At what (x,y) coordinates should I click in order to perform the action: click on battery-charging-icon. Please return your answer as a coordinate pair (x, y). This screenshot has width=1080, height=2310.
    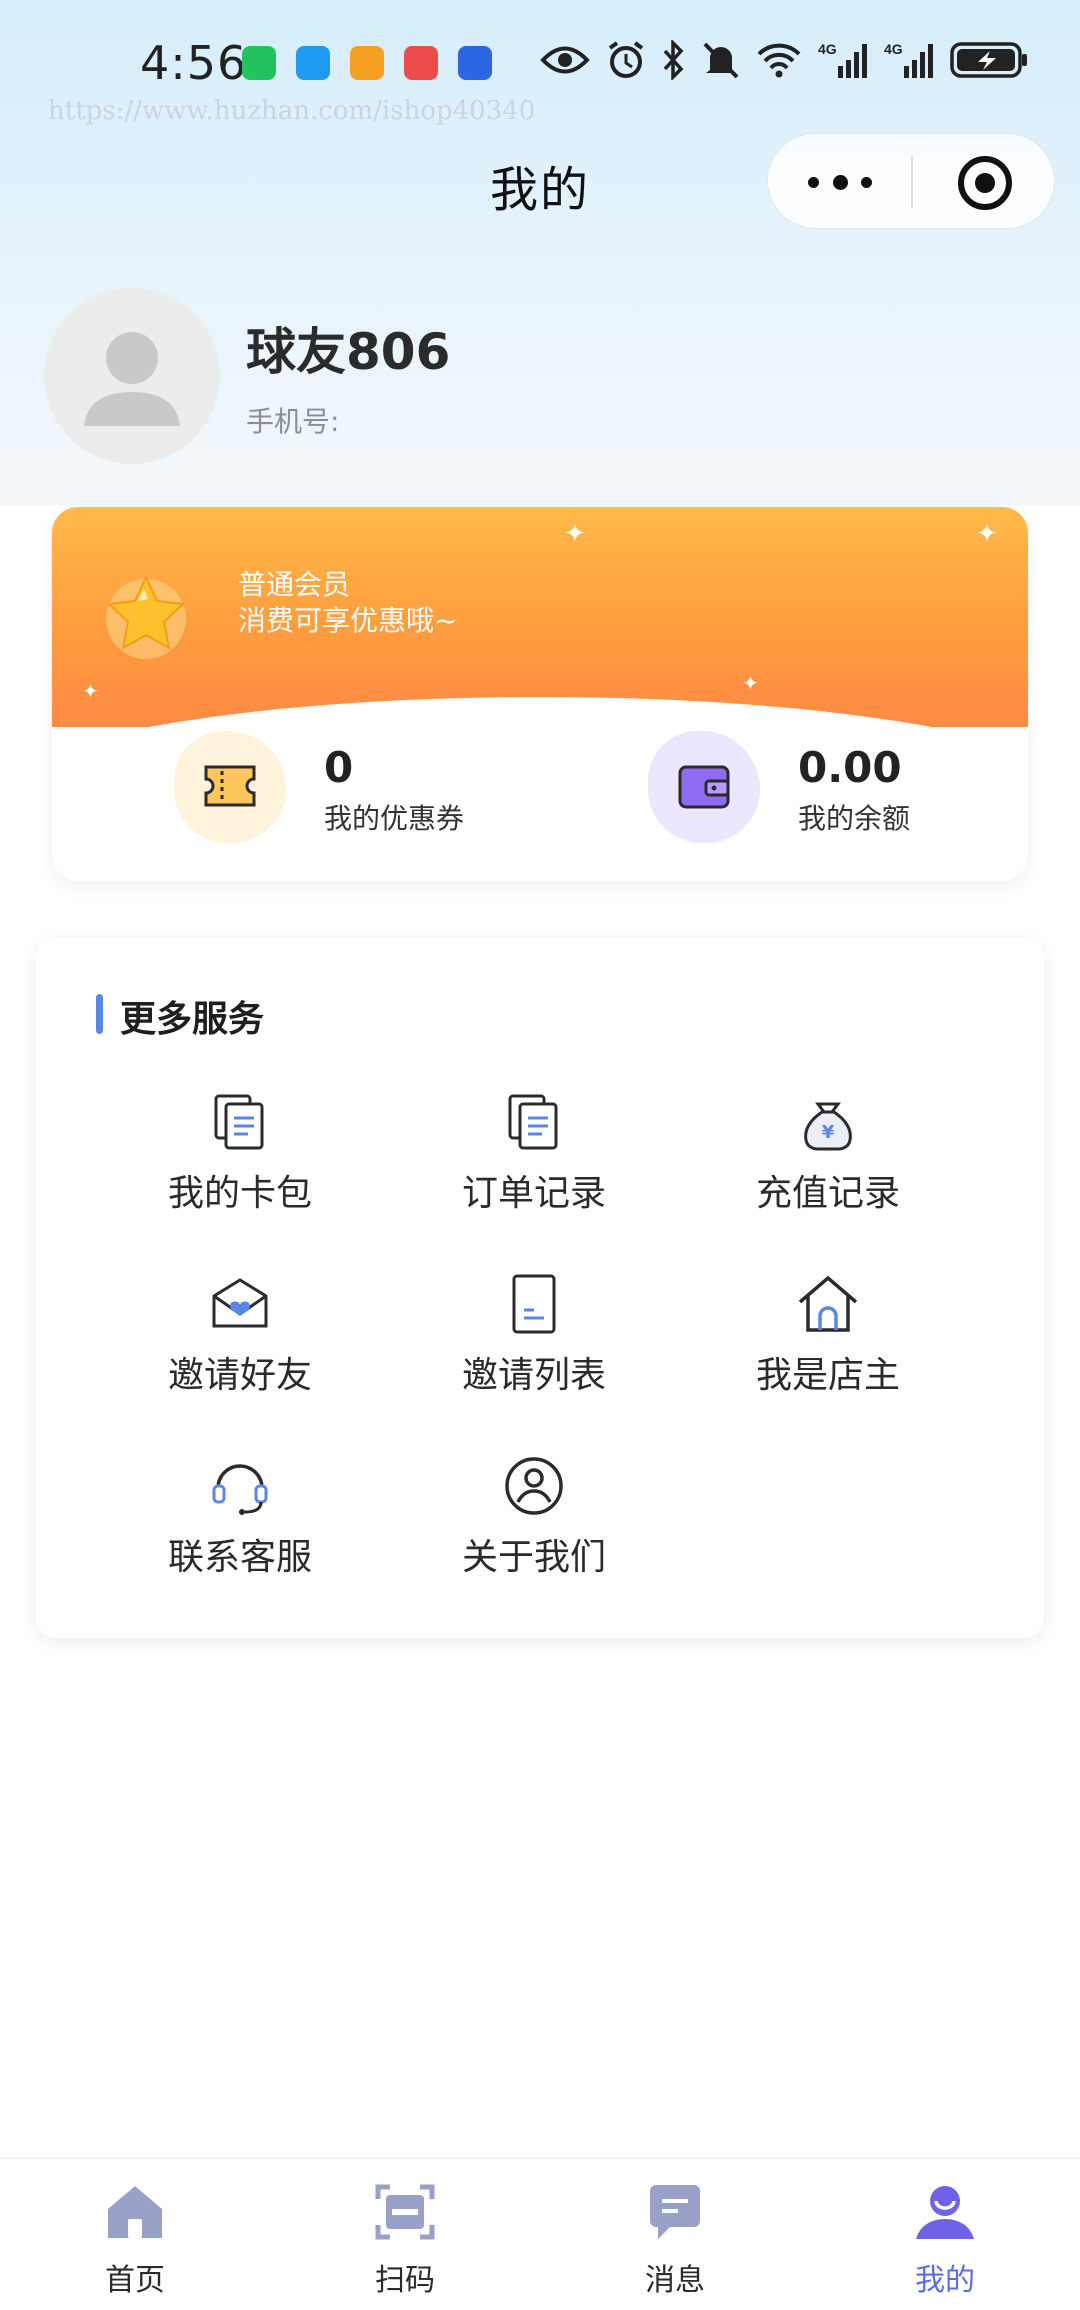
    Looking at the image, I should click on (988, 60).